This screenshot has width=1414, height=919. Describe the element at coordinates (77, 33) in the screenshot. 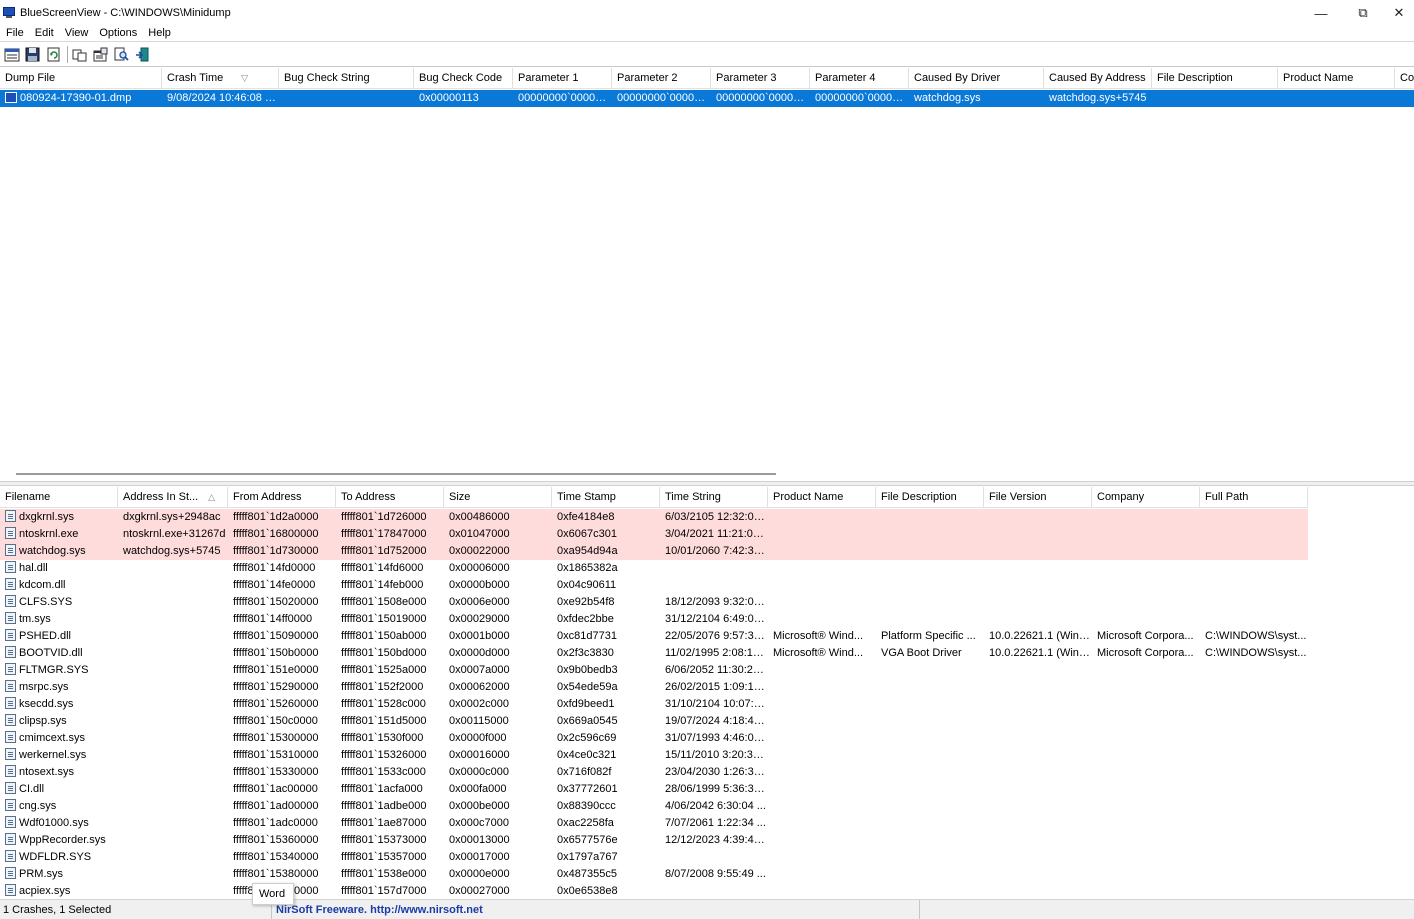

I see `menu-view: View` at that location.